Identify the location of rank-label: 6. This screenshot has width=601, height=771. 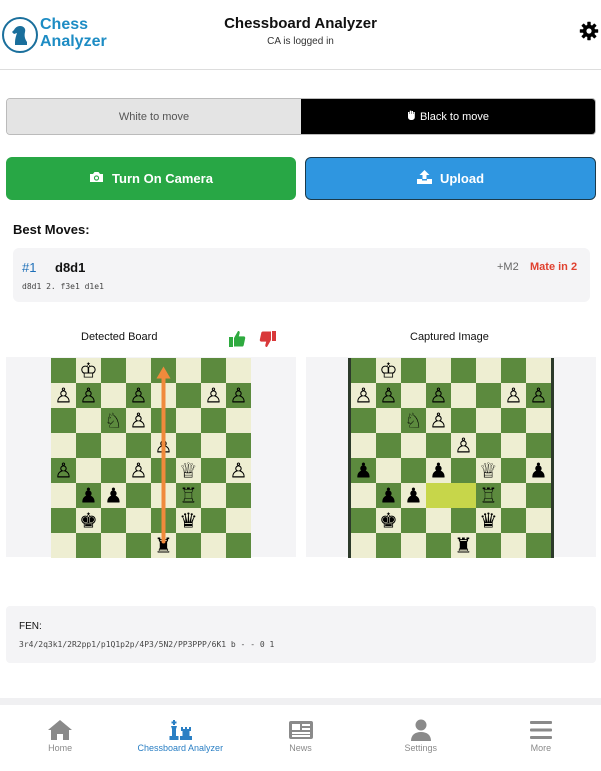
(54, 488).